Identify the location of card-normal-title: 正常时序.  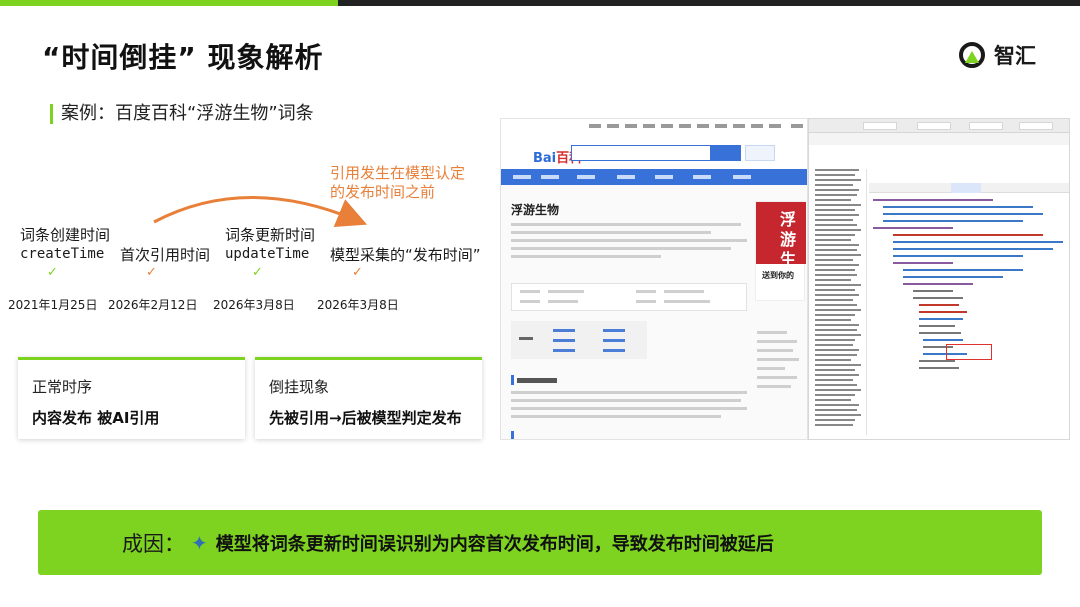
(62, 387).